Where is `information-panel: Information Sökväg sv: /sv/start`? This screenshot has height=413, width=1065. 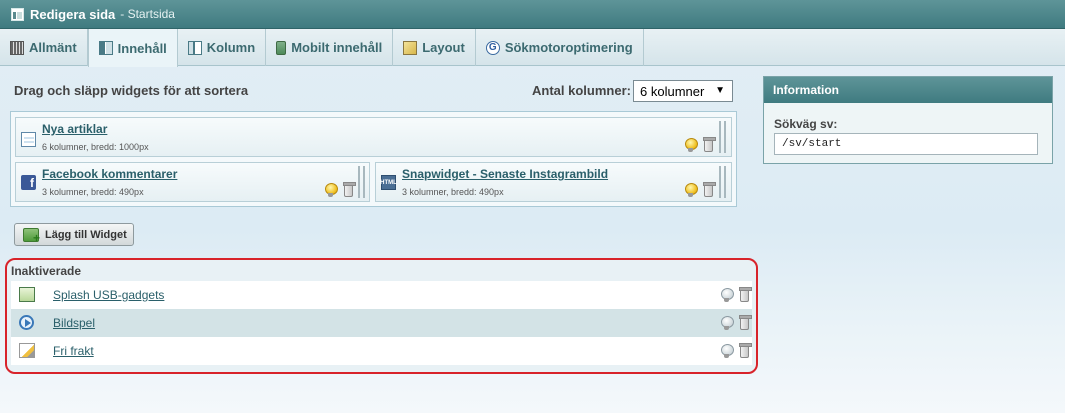
information-panel: Information Sökväg sv: /sv/start is located at coordinates (908, 120).